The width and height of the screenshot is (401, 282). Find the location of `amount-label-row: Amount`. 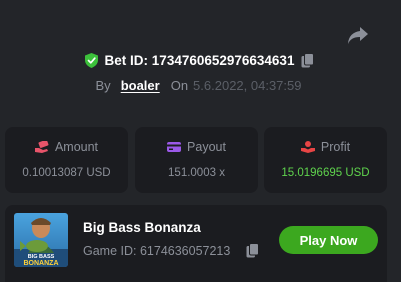

amount-label-row: Amount is located at coordinates (66, 147).